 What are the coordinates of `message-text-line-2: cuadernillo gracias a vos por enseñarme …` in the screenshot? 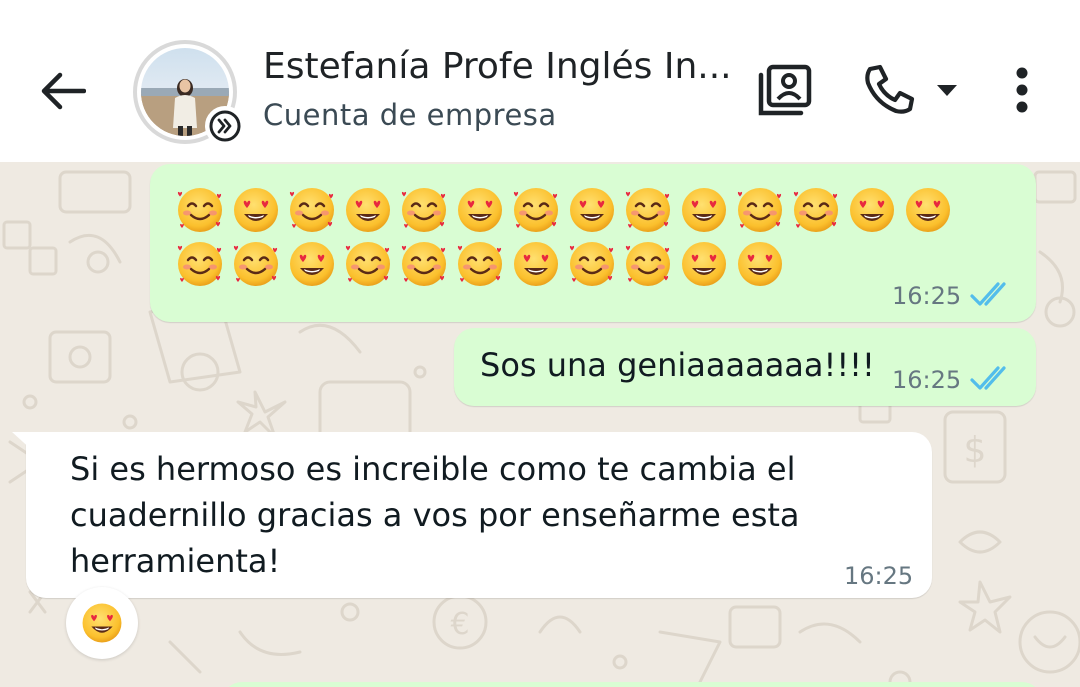 It's located at (435, 515).